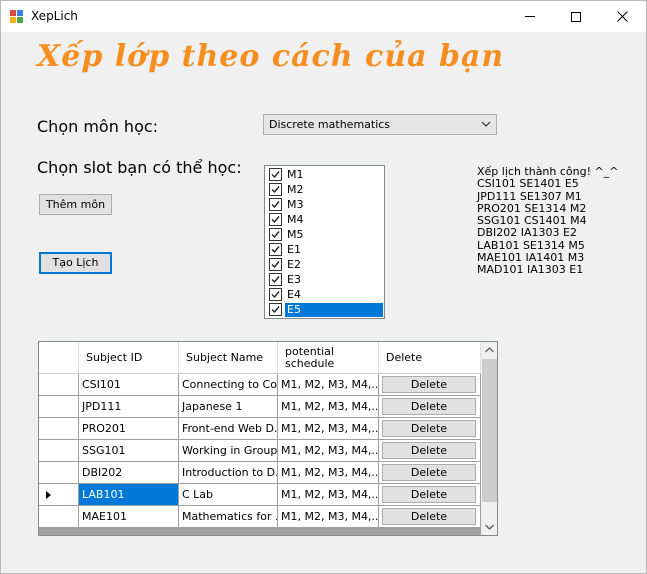 The height and width of the screenshot is (574, 647). I want to click on scroll-up-icon, so click(489, 350).